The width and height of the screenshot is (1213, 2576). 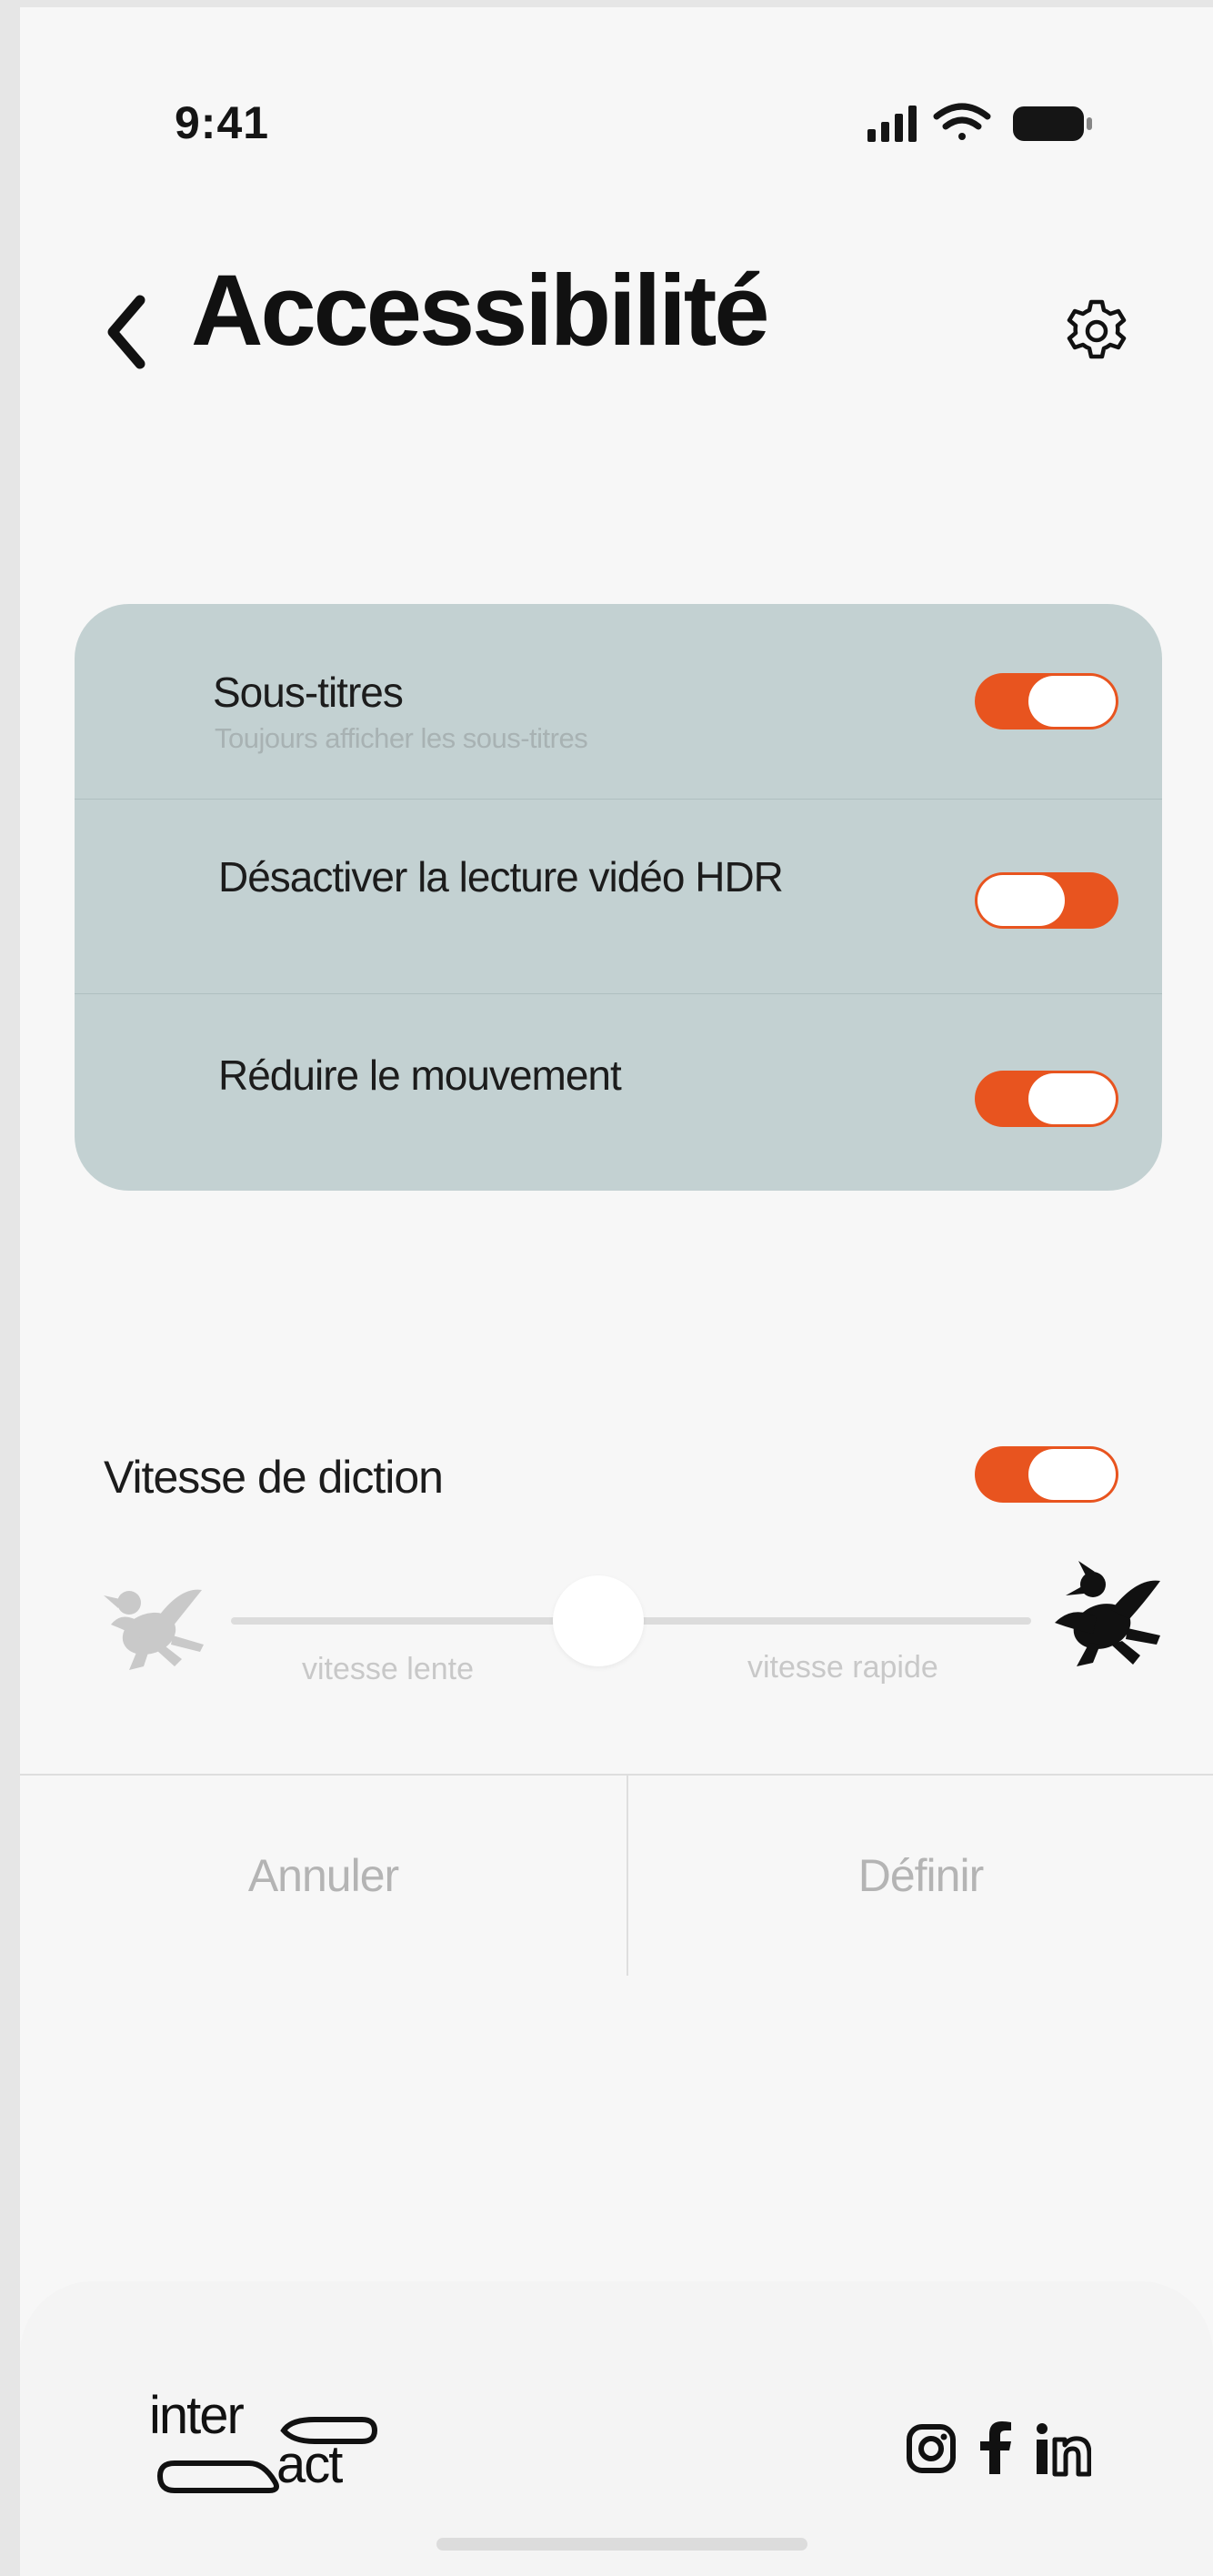 What do you see at coordinates (621, 2544) in the screenshot?
I see `home-indicator` at bounding box center [621, 2544].